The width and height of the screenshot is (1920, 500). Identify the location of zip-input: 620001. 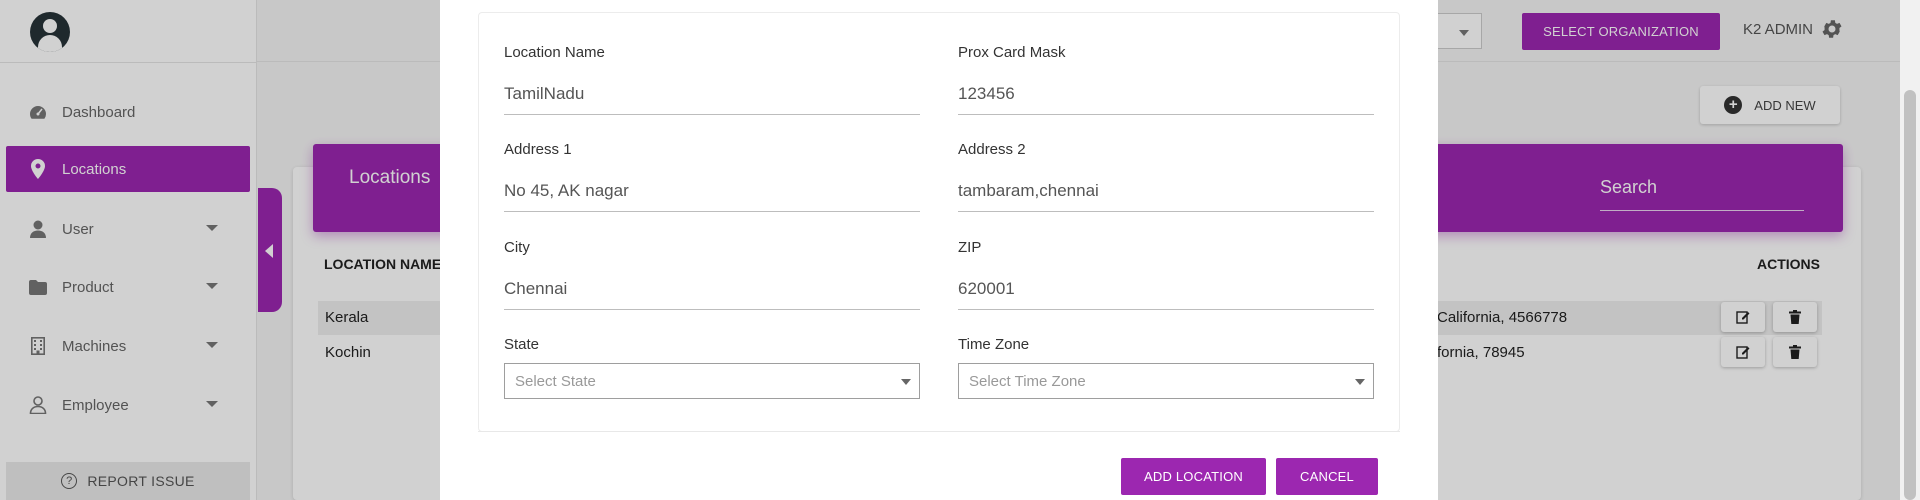
(986, 289).